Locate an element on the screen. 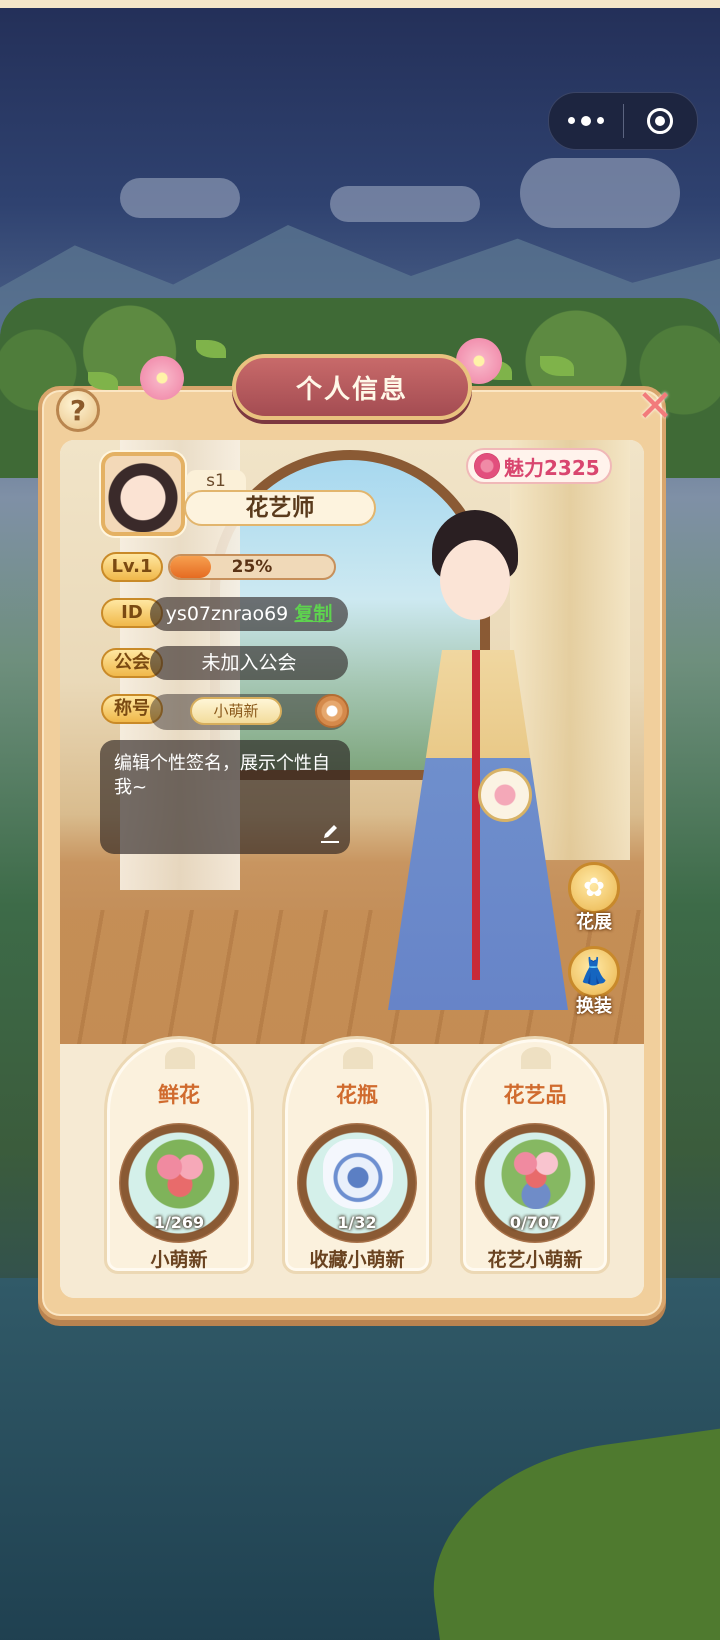  card-flowers: 鲜花 1/269 小萌新 is located at coordinates (179, 1155).